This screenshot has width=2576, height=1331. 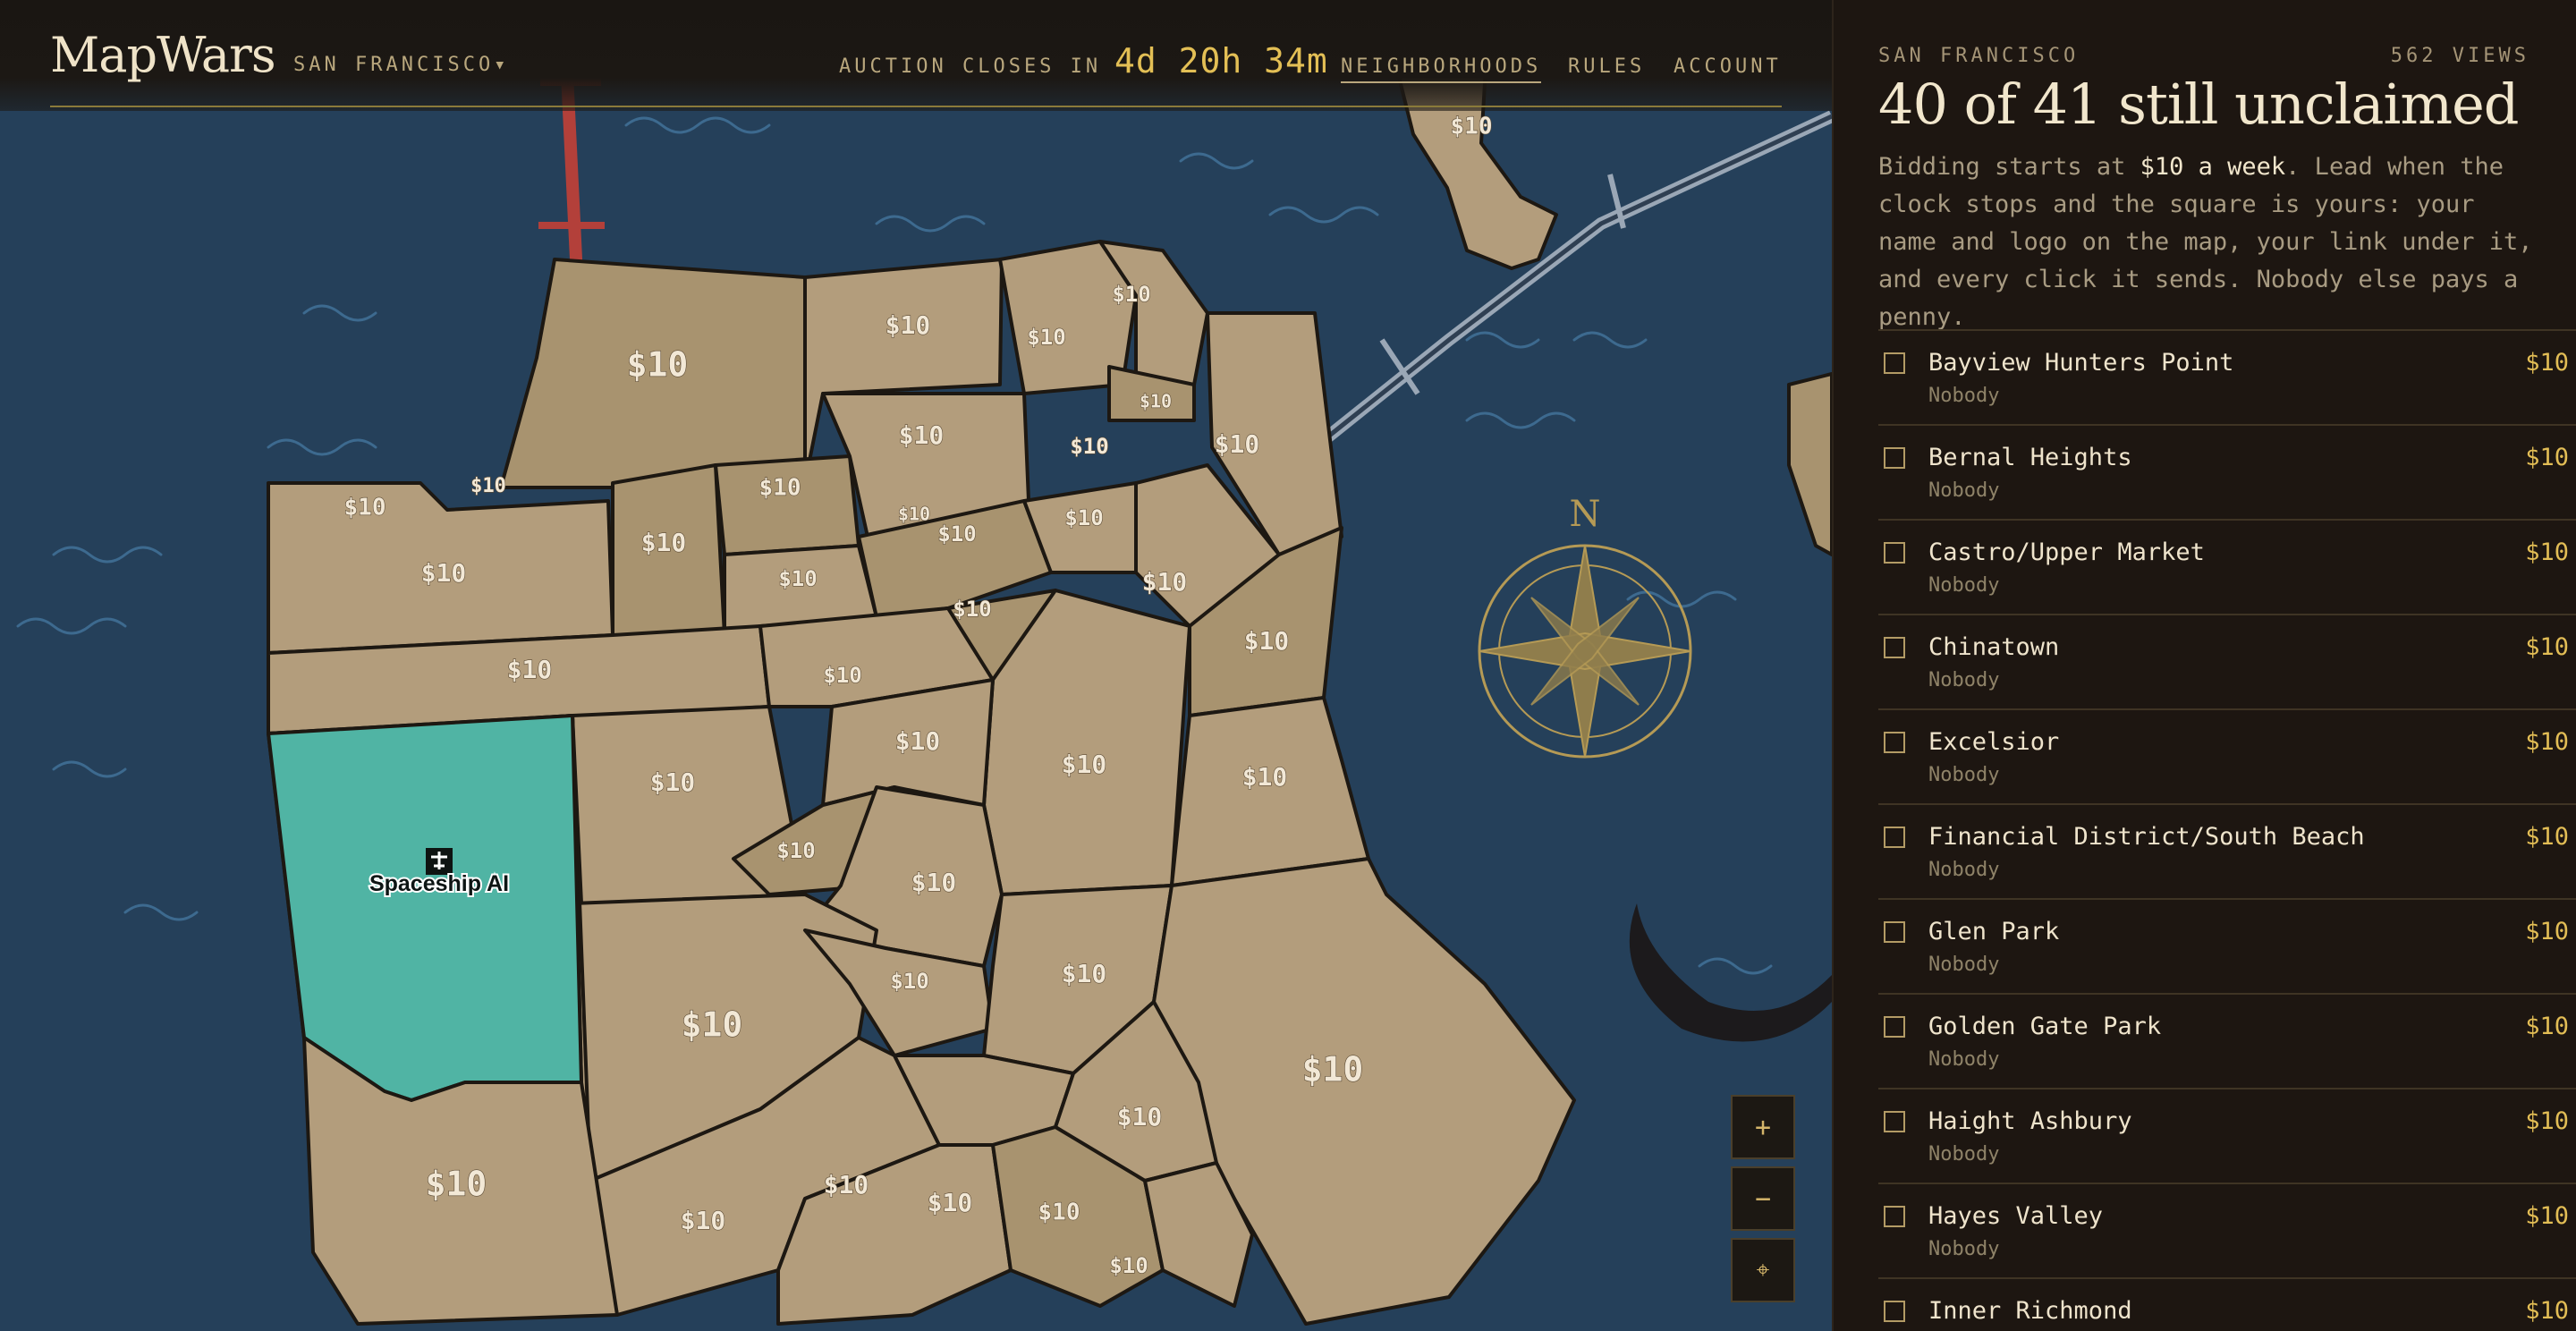 I want to click on app-logo: MapWars, so click(x=163, y=55).